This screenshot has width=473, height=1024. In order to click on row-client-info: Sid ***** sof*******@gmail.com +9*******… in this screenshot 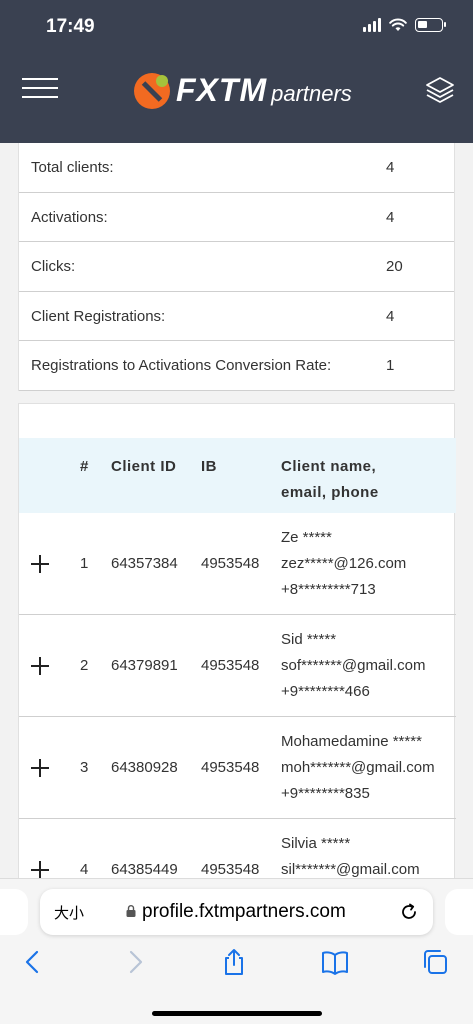, I will do `click(353, 666)`.